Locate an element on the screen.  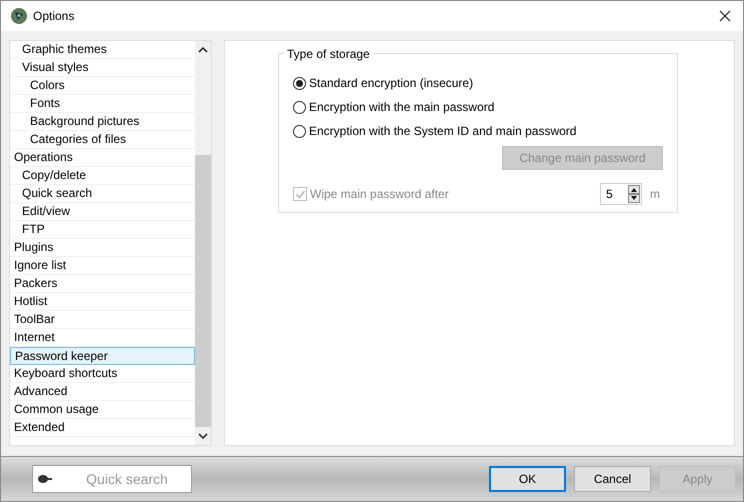
dialog-button: OK is located at coordinates (527, 479).